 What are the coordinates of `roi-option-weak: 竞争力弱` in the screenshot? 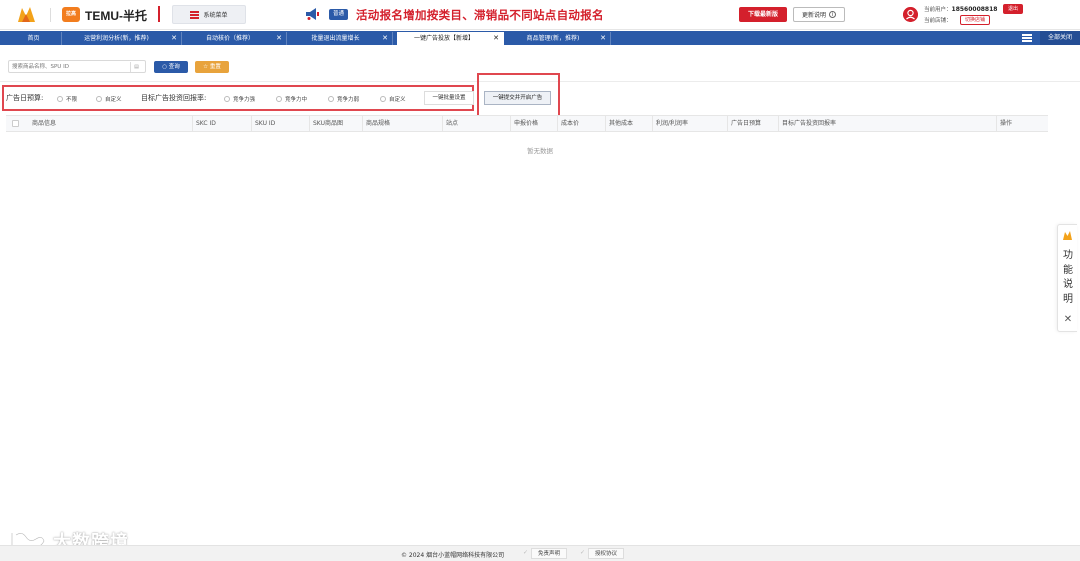 It's located at (343, 99).